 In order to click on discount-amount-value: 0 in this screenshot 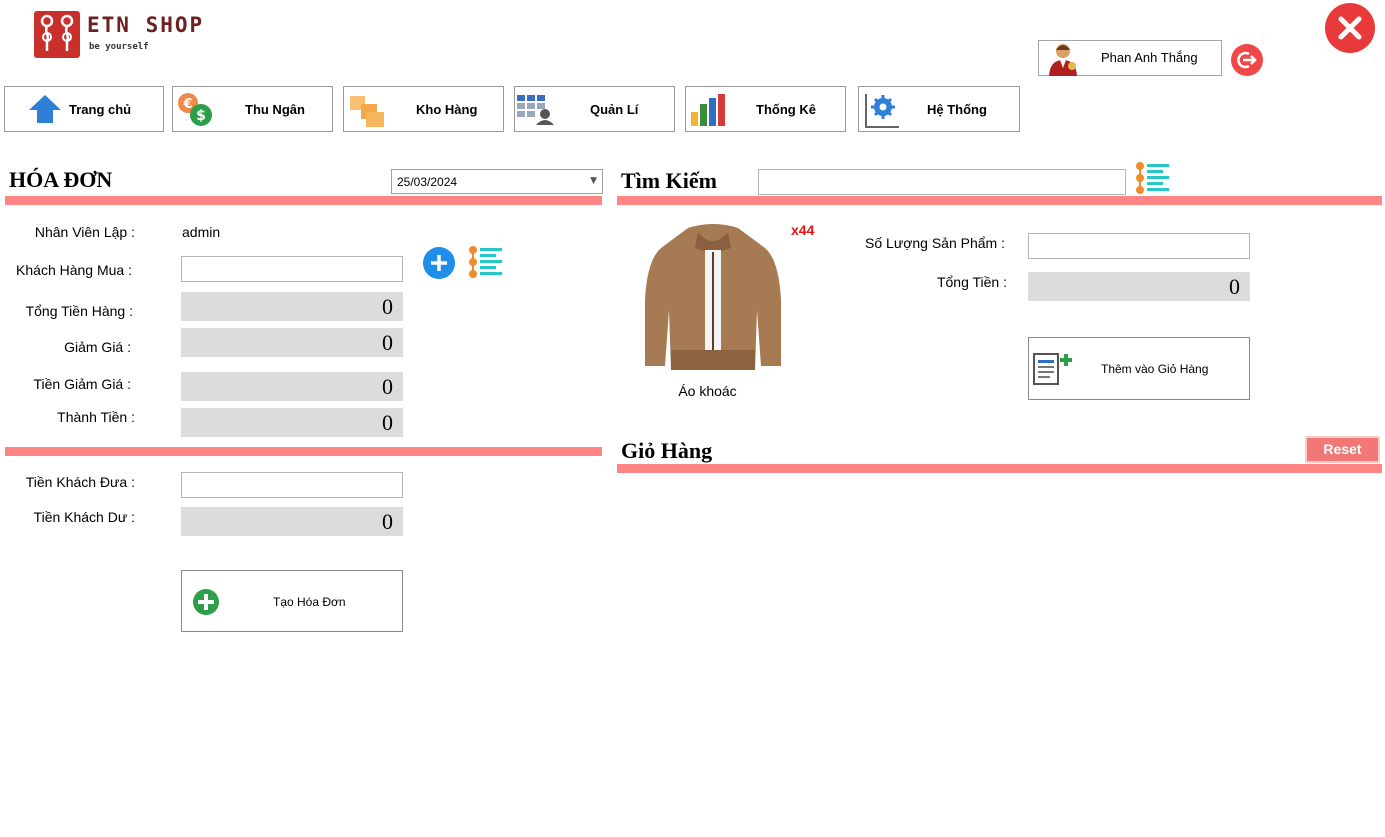, I will do `click(387, 386)`.